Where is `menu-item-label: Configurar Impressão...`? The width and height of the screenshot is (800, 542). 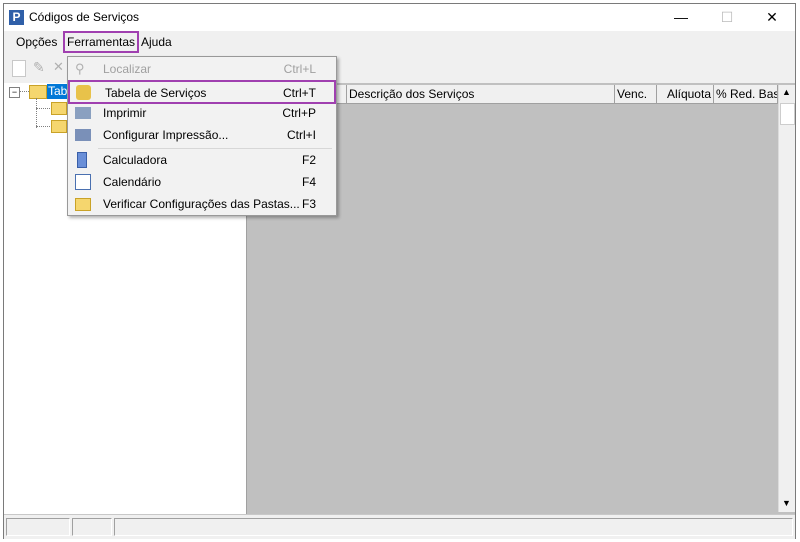 menu-item-label: Configurar Impressão... is located at coordinates (166, 135).